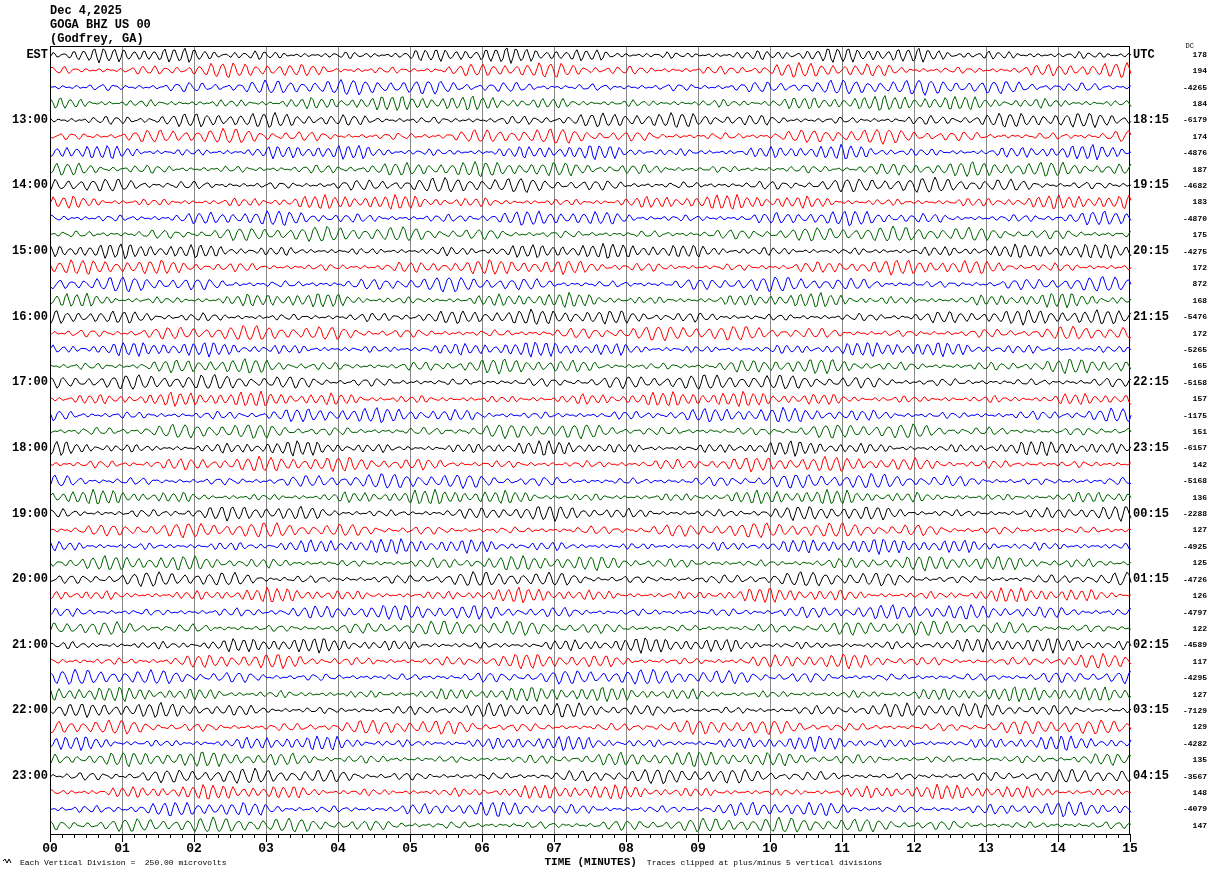 Image resolution: width=1210 pixels, height=886 pixels. Describe the element at coordinates (1195, 481) in the screenshot. I see `dc-offset-label: -5168` at that location.